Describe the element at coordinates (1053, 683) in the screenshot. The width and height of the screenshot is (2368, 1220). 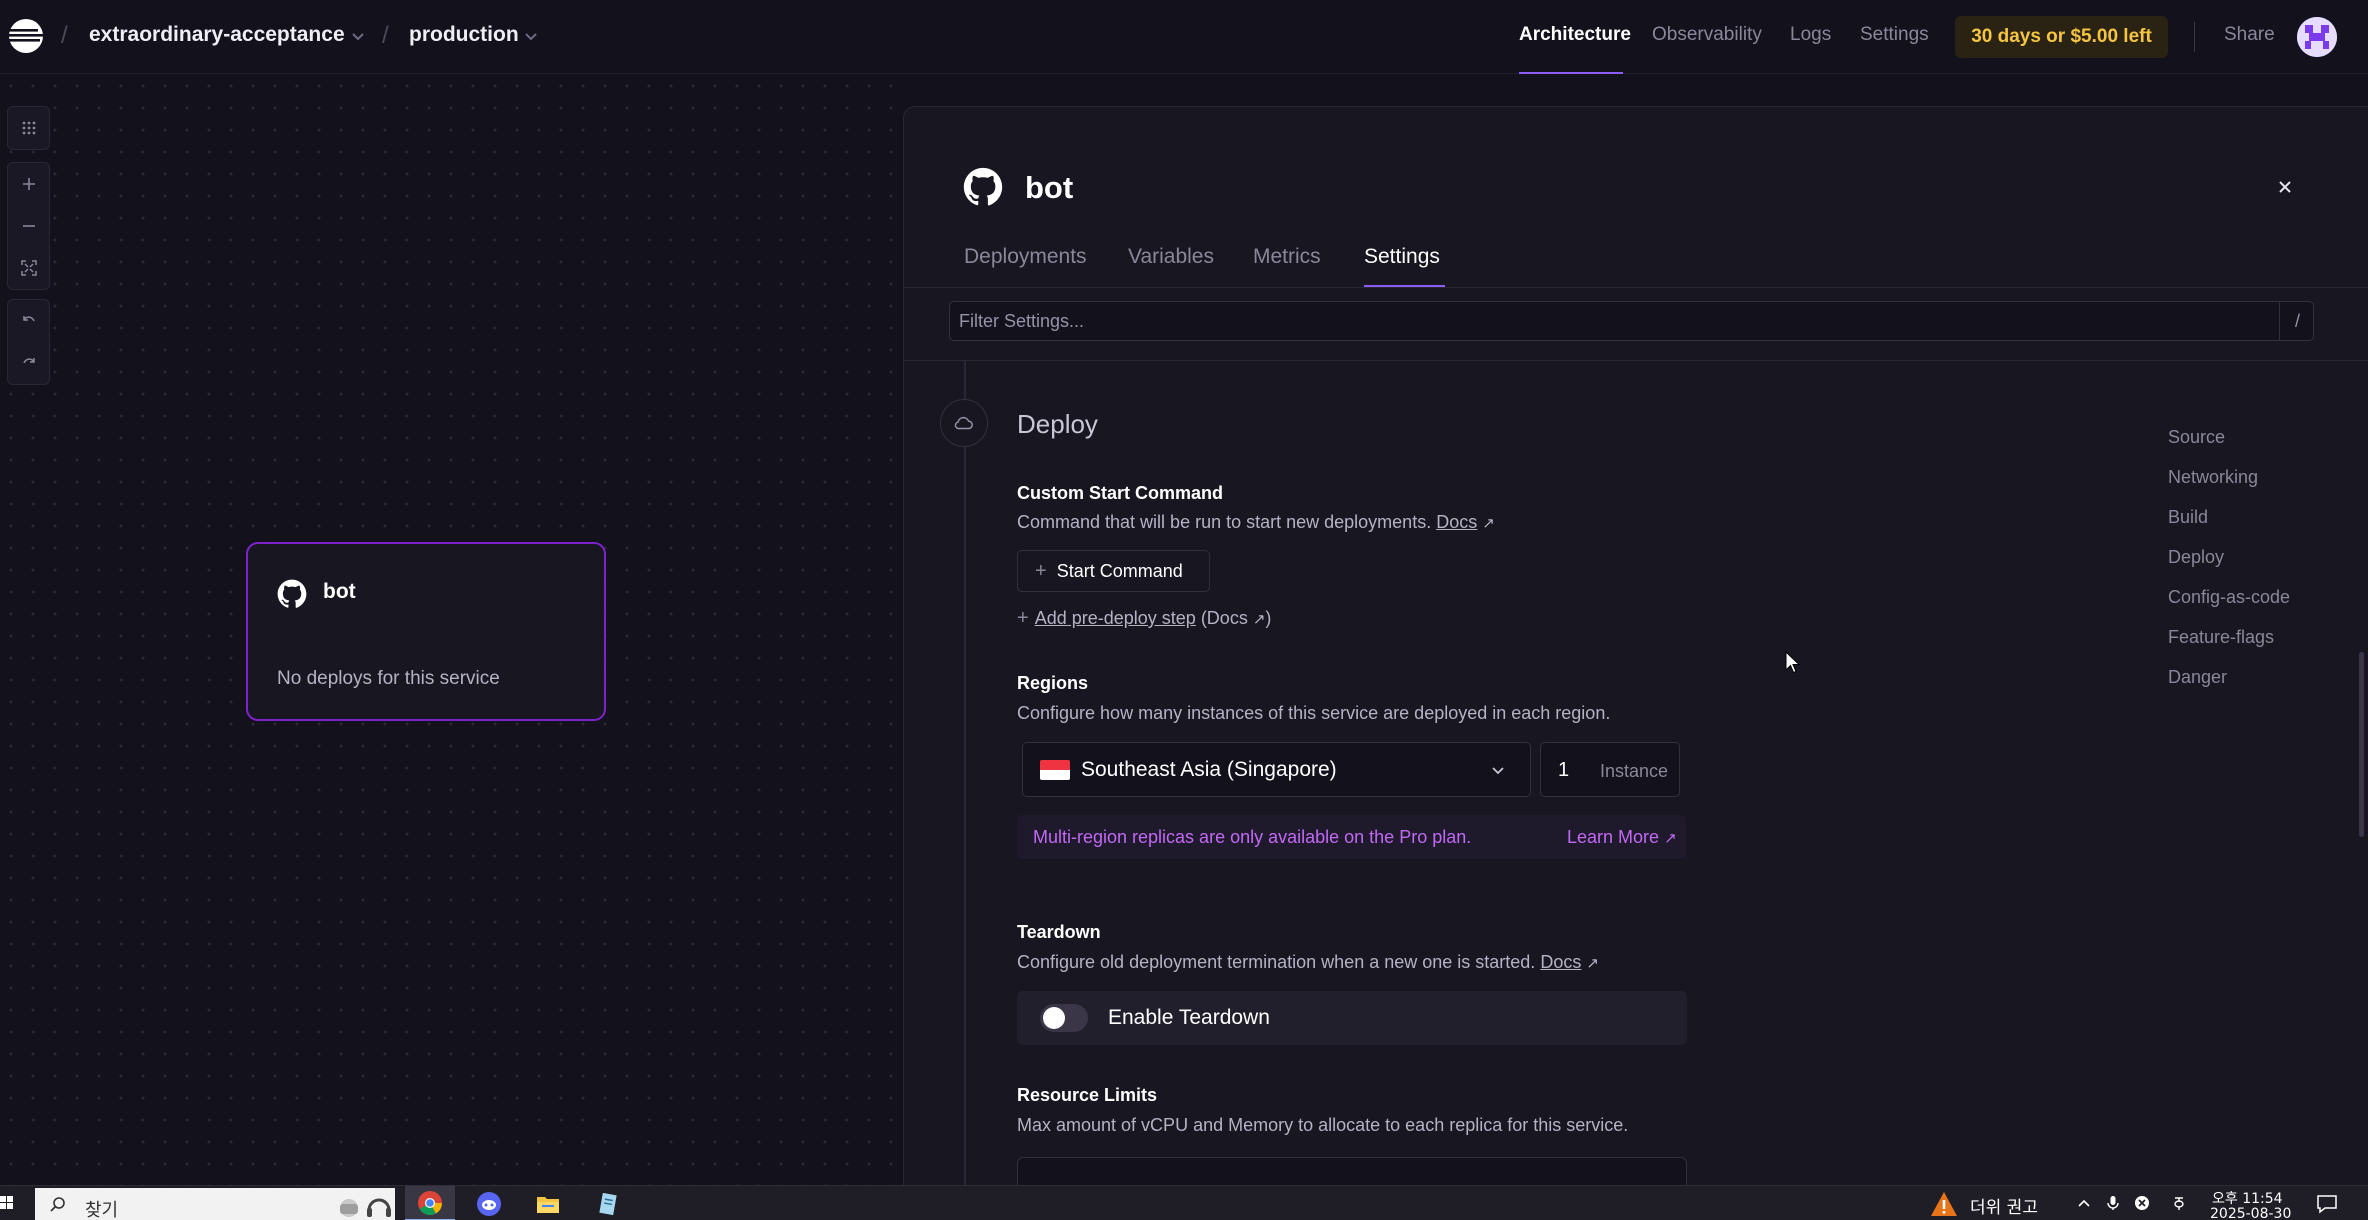
I see `regions-label: Regions` at that location.